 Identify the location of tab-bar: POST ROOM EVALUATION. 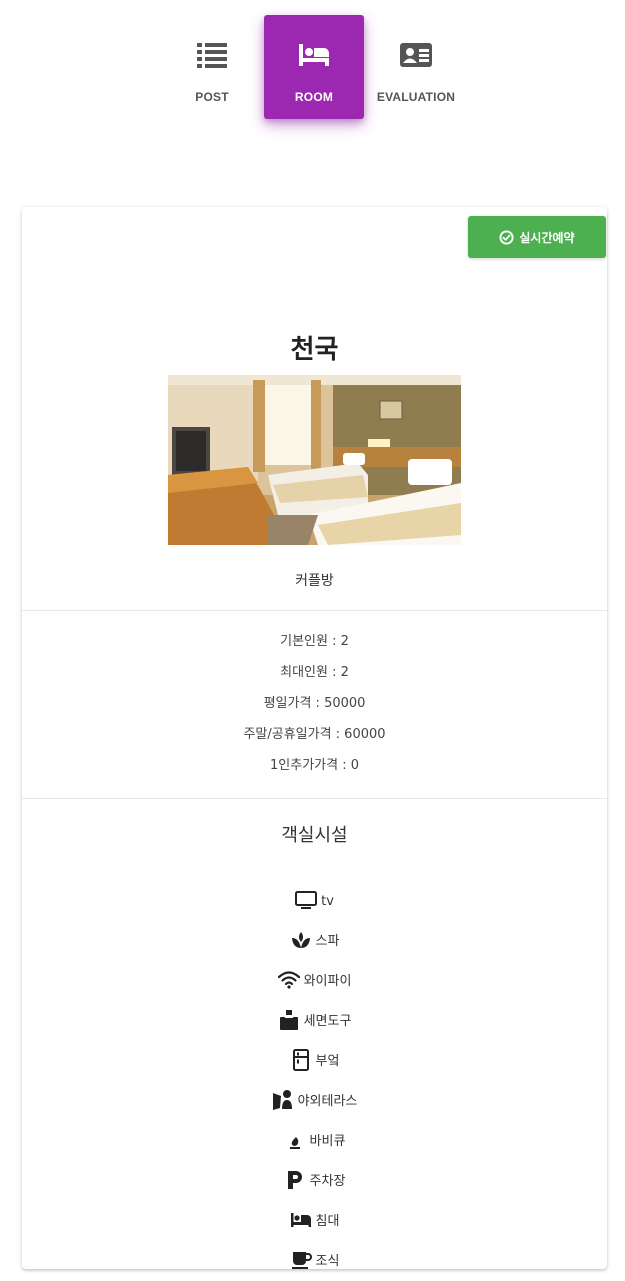
(312, 67).